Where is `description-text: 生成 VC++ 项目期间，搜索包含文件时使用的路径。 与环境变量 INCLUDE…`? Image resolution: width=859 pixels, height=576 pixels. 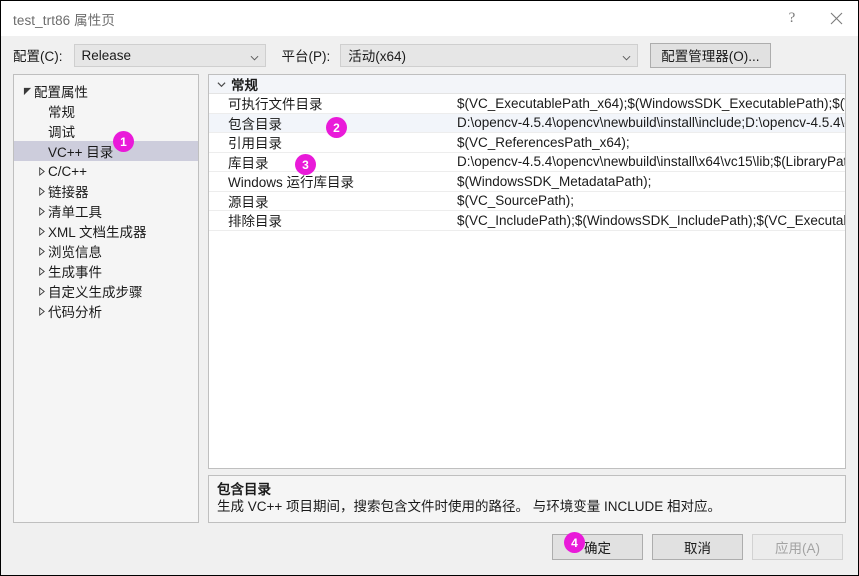 description-text: 生成 VC++ 项目期间，搜索包含文件时使用的路径。 与环境变量 INCLUDE… is located at coordinates (469, 506).